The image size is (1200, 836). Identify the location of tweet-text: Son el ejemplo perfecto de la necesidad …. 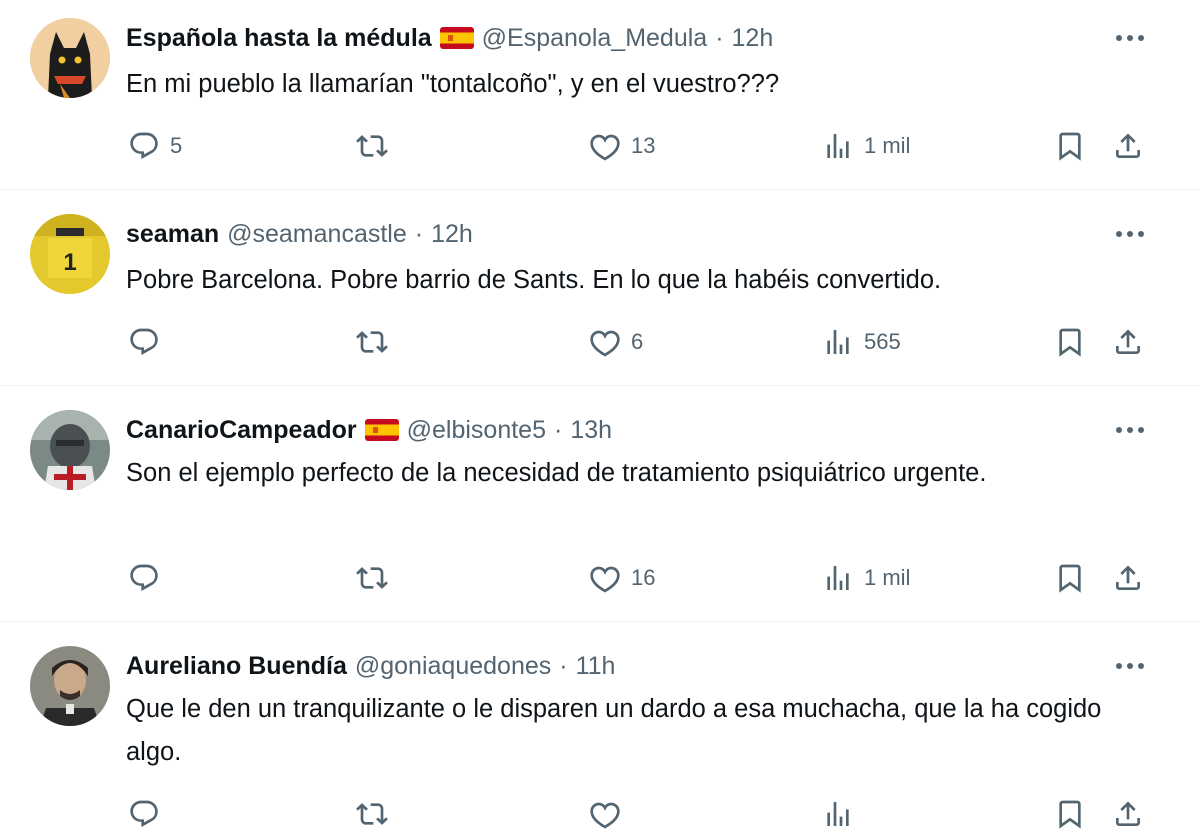
(556, 473).